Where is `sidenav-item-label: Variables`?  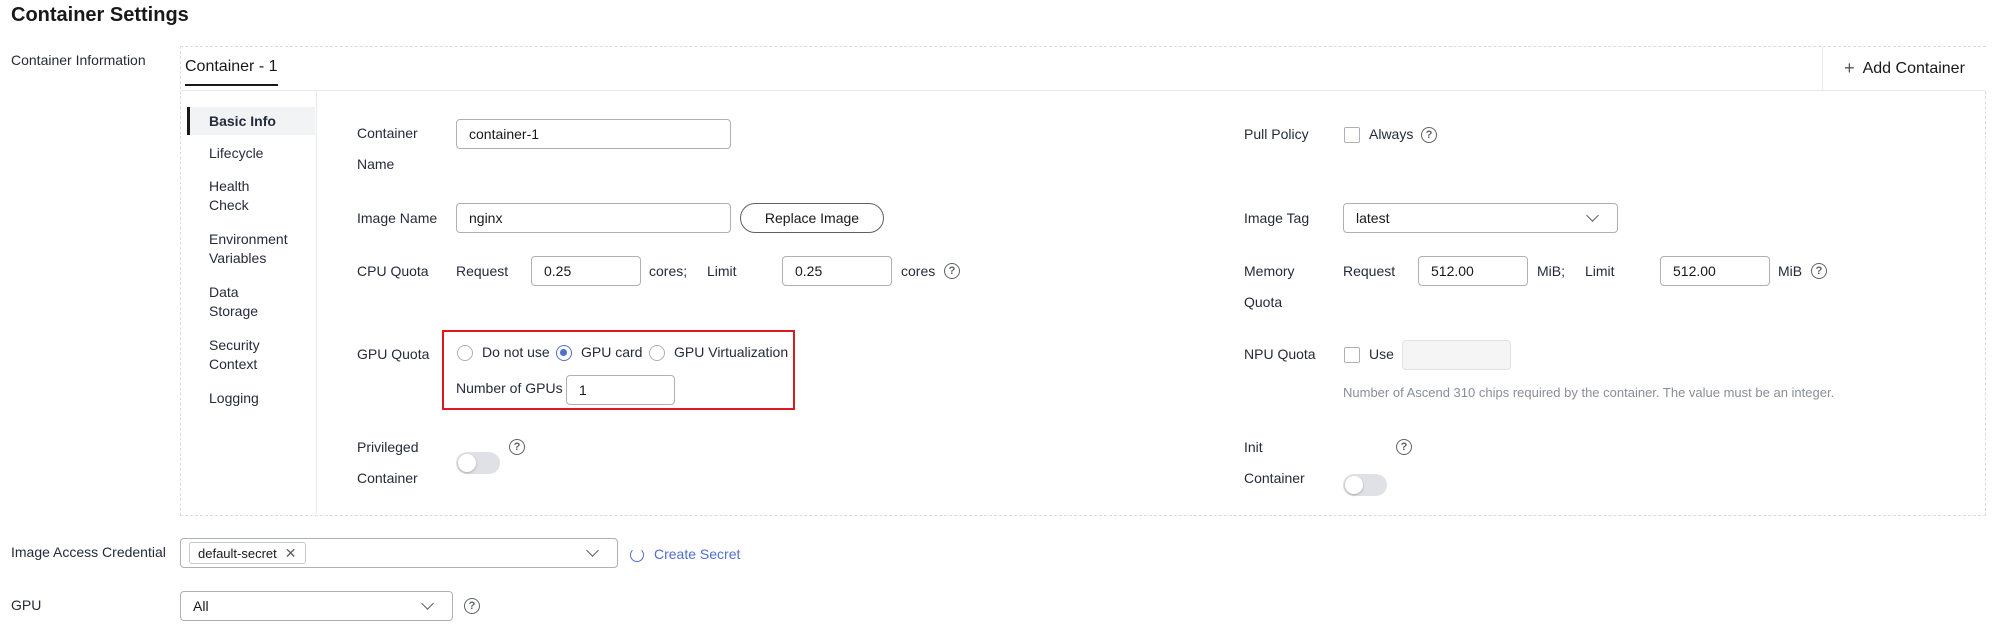
sidenav-item-label: Variables is located at coordinates (238, 258).